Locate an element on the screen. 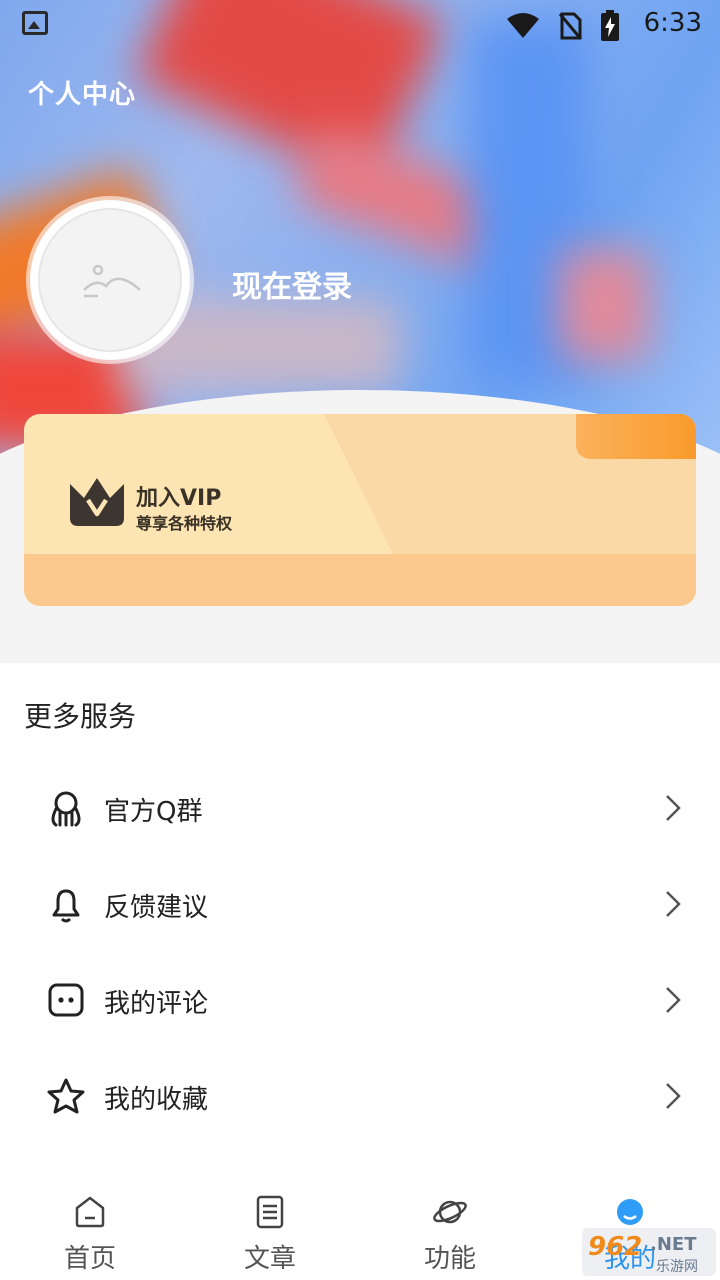 The image size is (720, 1280). page-title: 个人中心 is located at coordinates (82, 95).